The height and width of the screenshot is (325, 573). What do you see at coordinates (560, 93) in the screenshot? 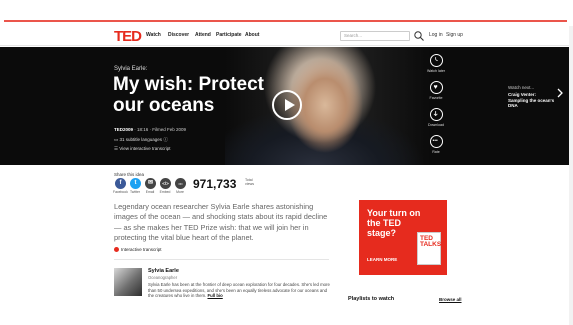
I see `chevron-right-icon` at bounding box center [560, 93].